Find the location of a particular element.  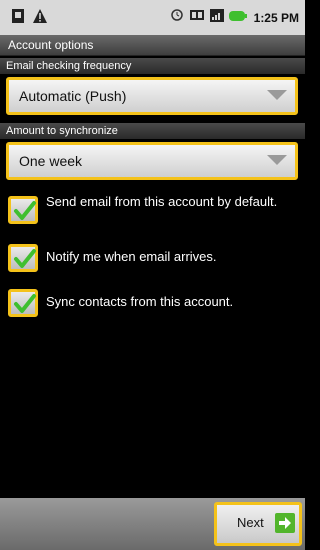

next-button: Next is located at coordinates (258, 524).